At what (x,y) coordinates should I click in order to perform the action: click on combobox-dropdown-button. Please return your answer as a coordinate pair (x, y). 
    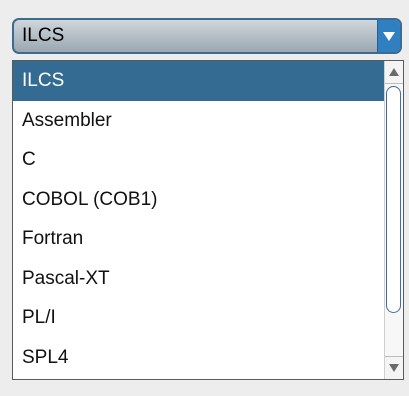
    Looking at the image, I should click on (388, 36).